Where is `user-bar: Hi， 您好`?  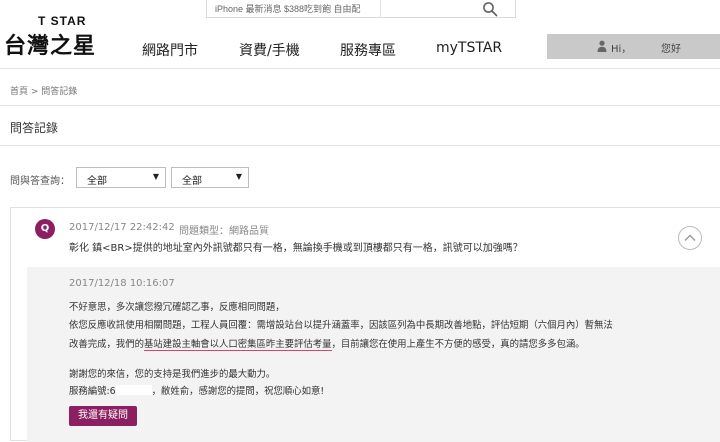 user-bar: Hi， 您好 is located at coordinates (633, 46).